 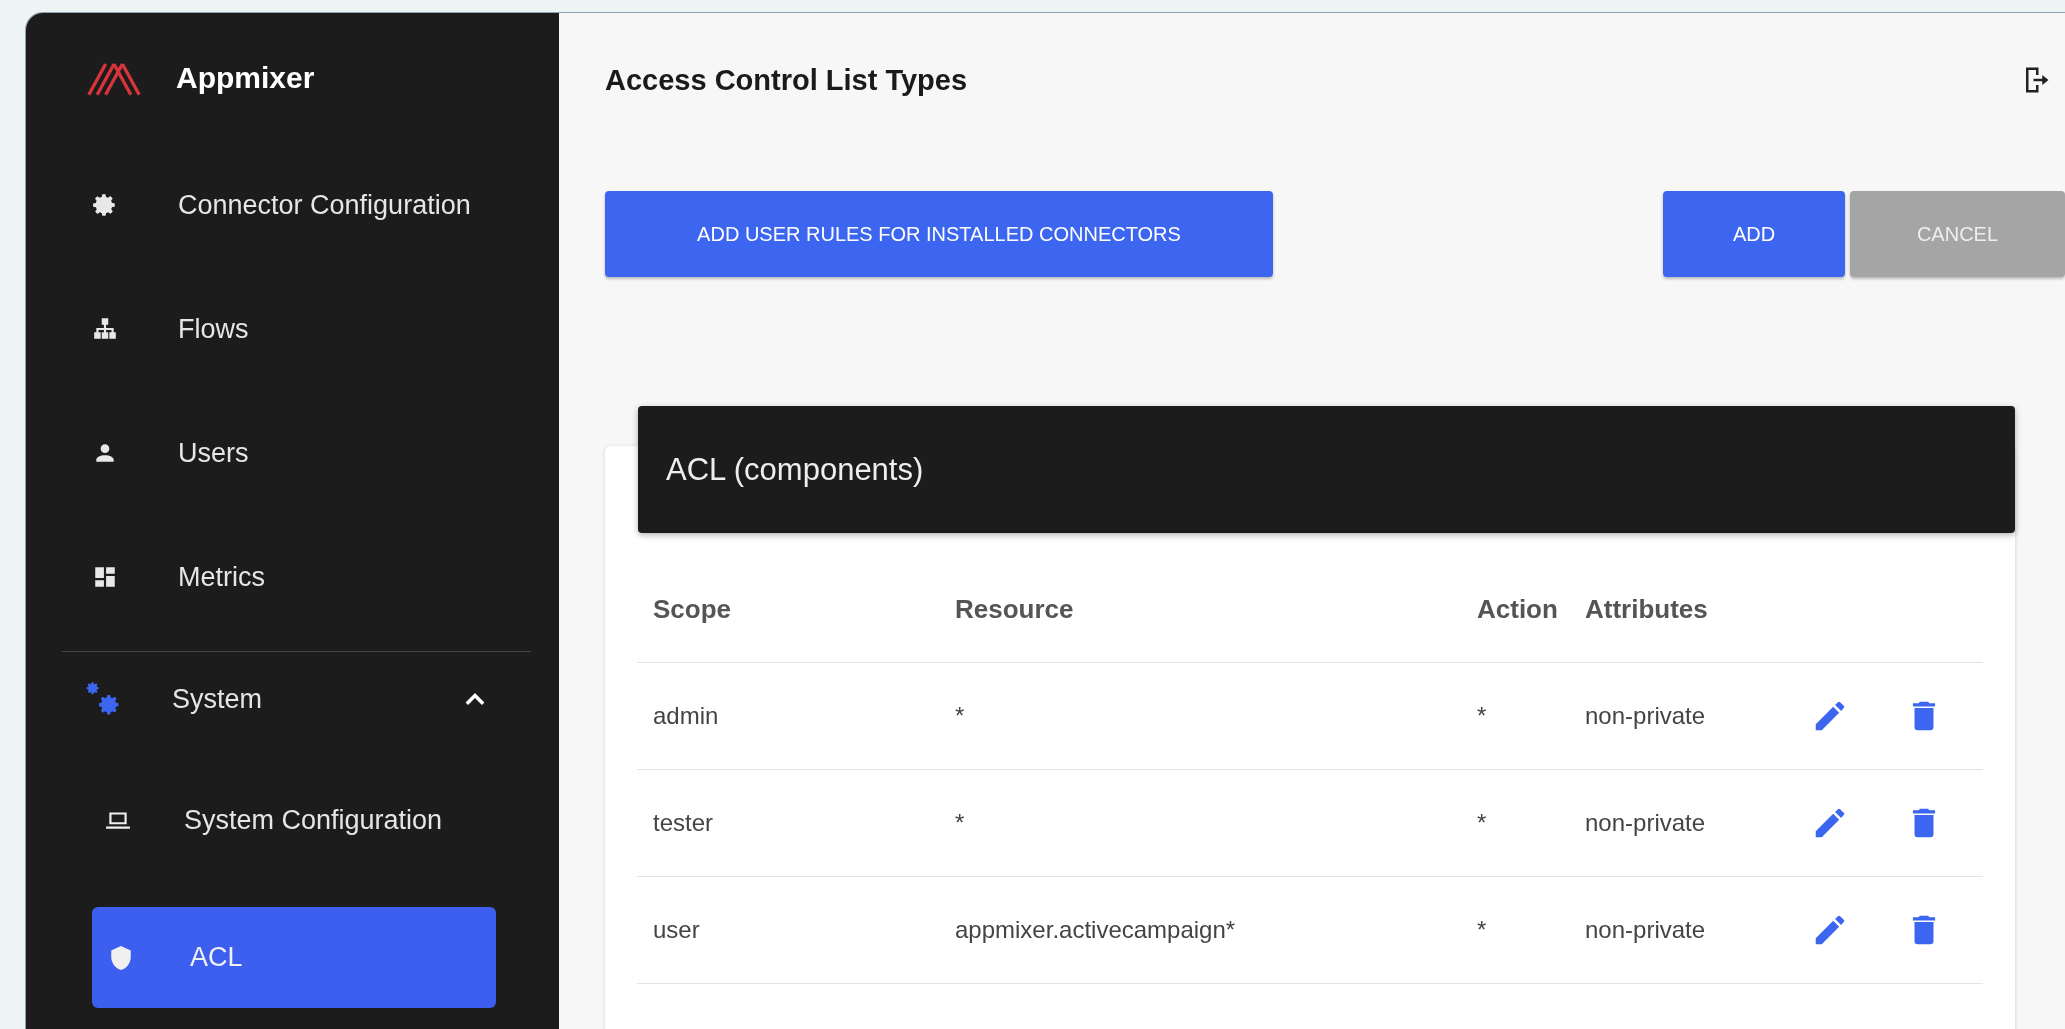 What do you see at coordinates (1014, 609) in the screenshot?
I see `column-header: Resource` at bounding box center [1014, 609].